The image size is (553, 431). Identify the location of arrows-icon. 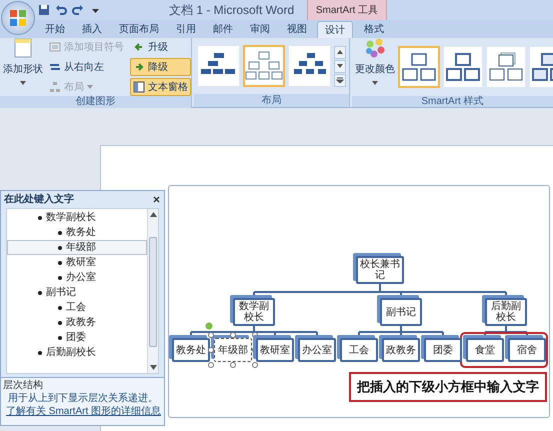
(55, 67).